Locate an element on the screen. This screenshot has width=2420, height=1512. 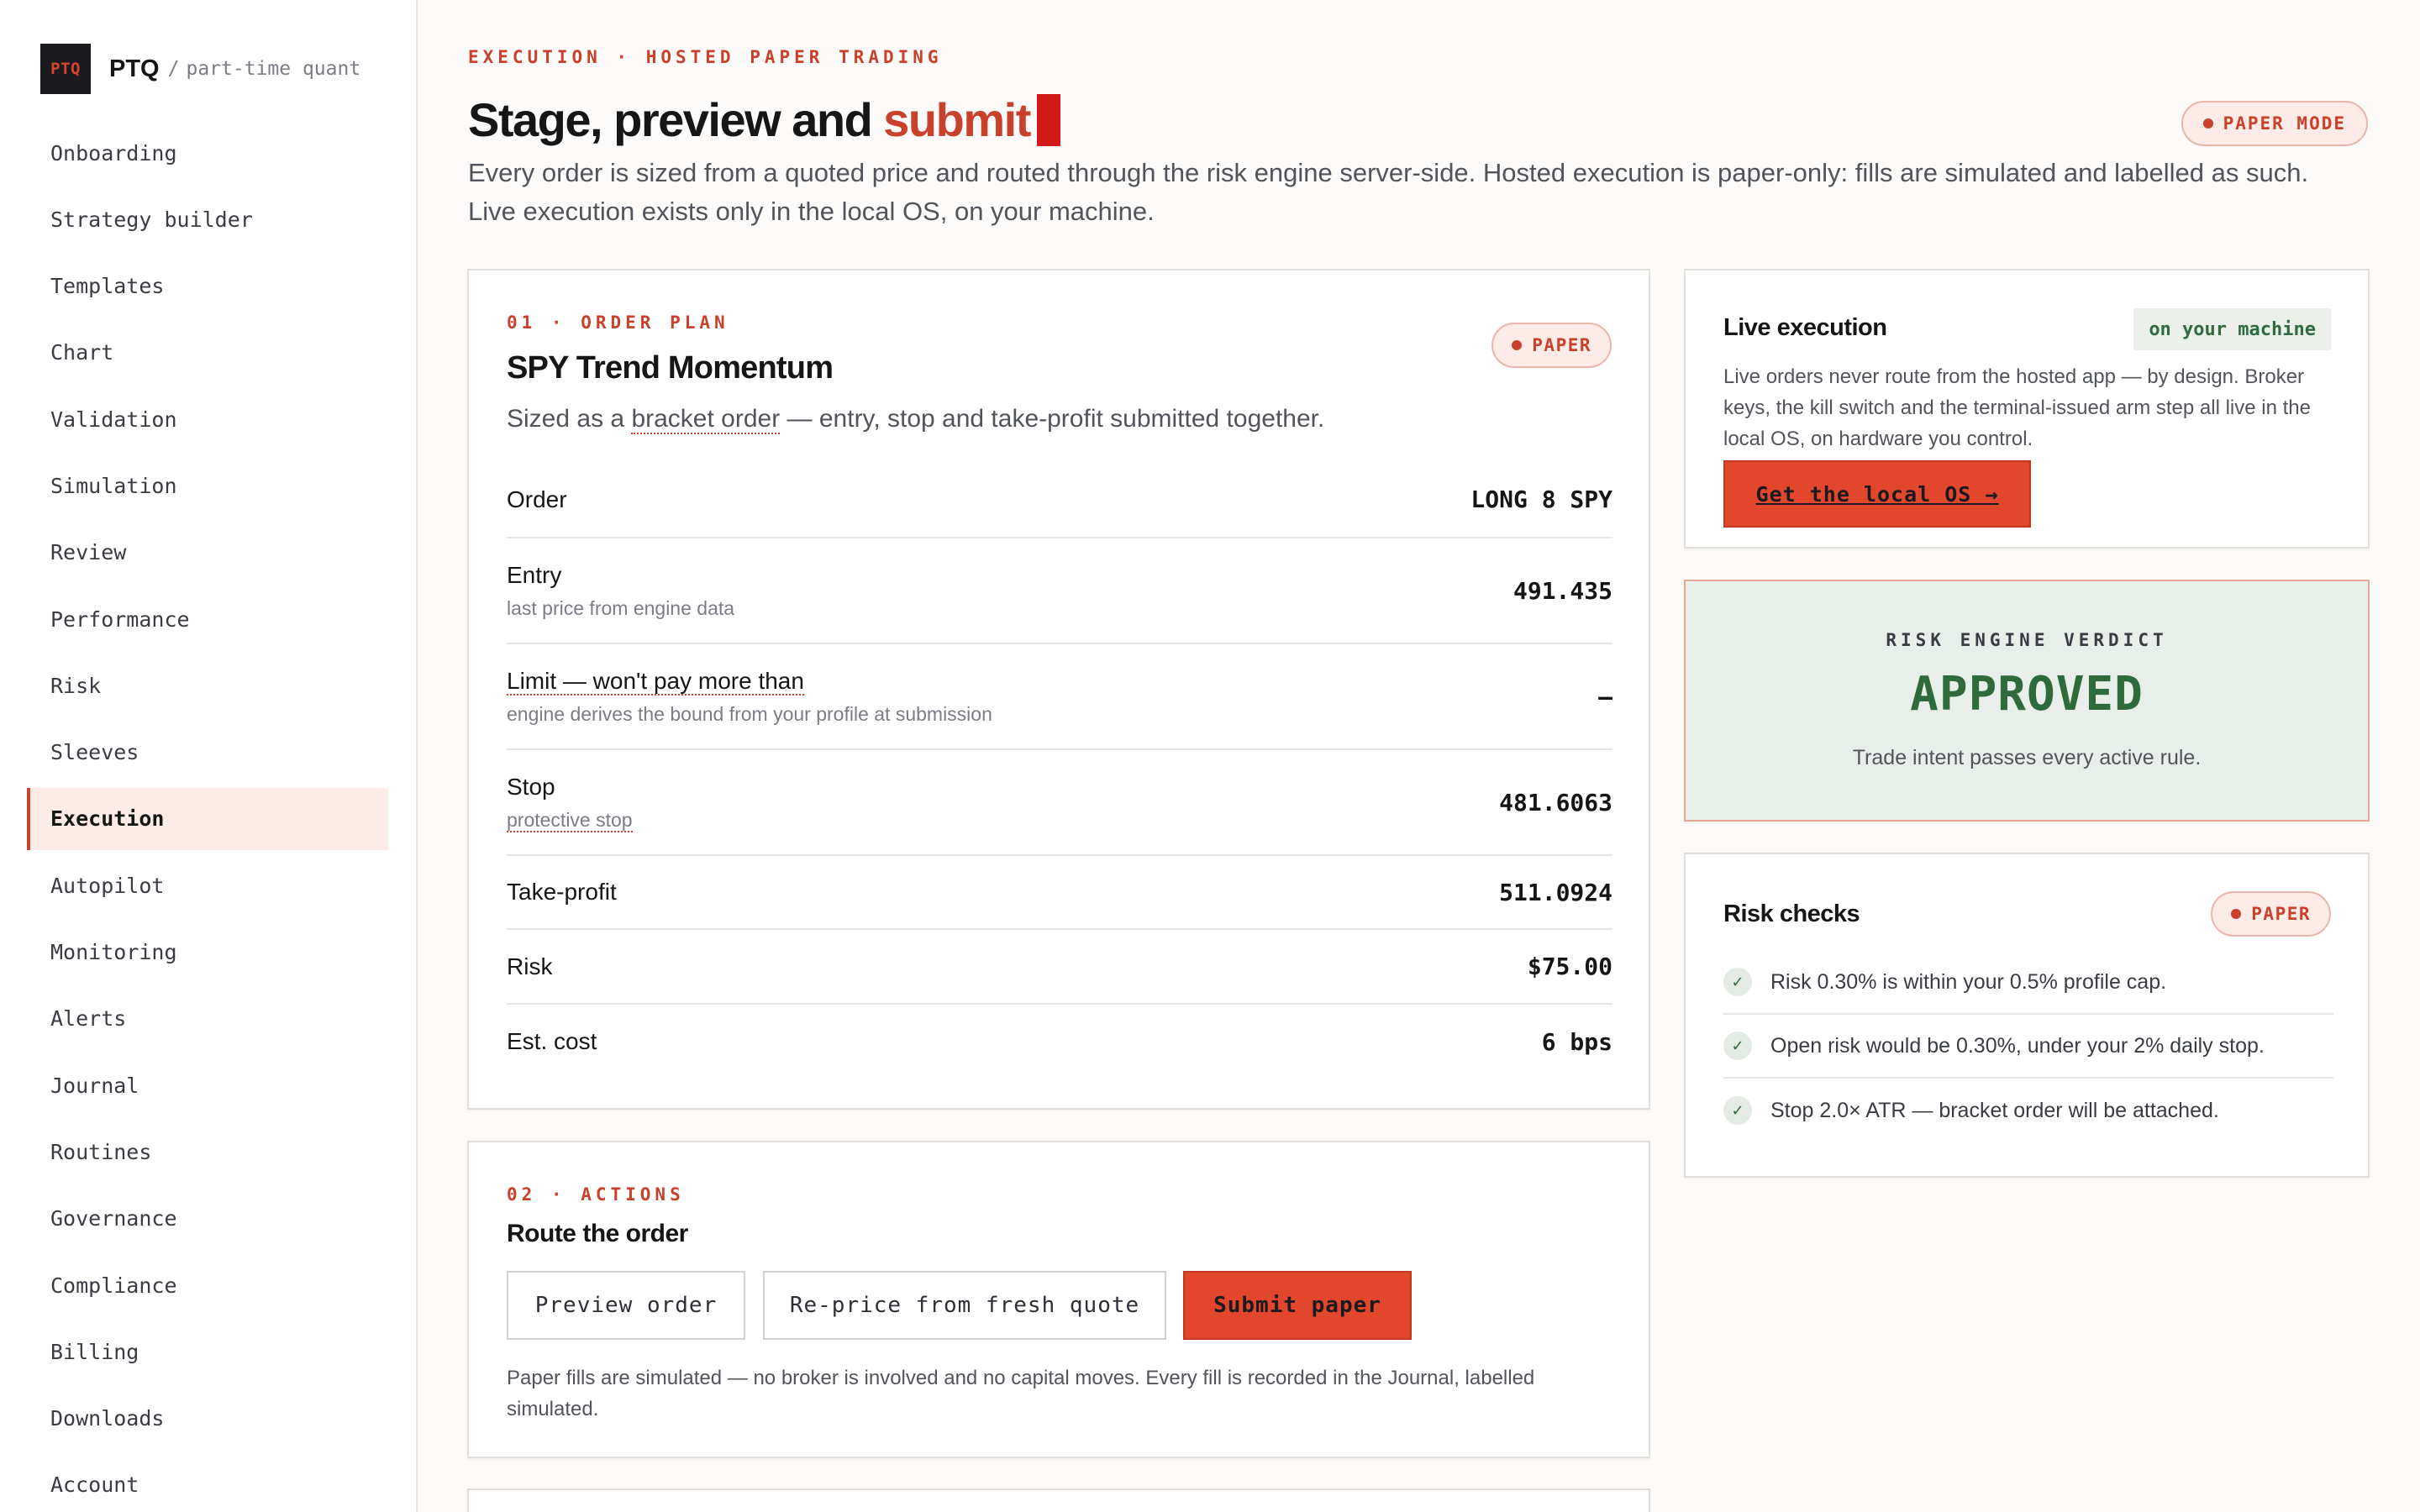
row-label: Entry is located at coordinates (534, 574).